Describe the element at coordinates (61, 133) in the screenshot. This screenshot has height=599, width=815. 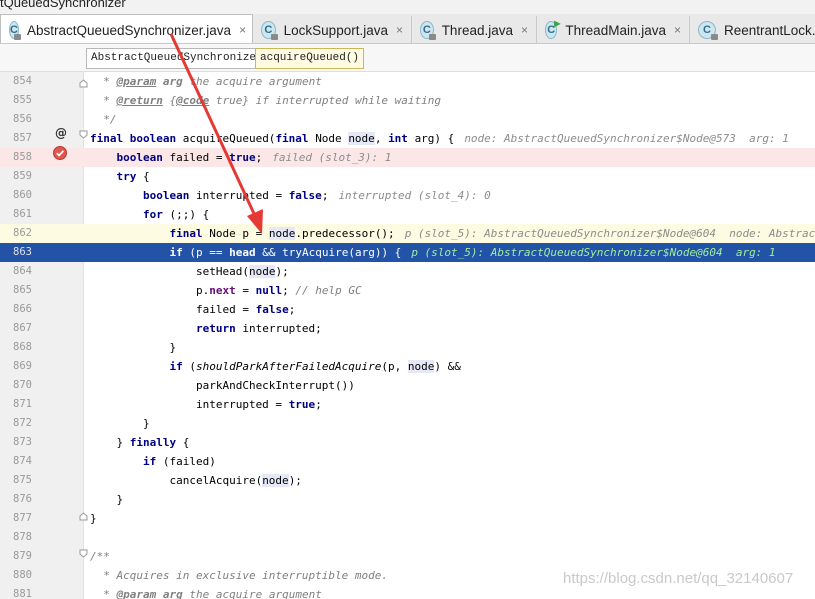
I see `override-marker-icon: @` at that location.